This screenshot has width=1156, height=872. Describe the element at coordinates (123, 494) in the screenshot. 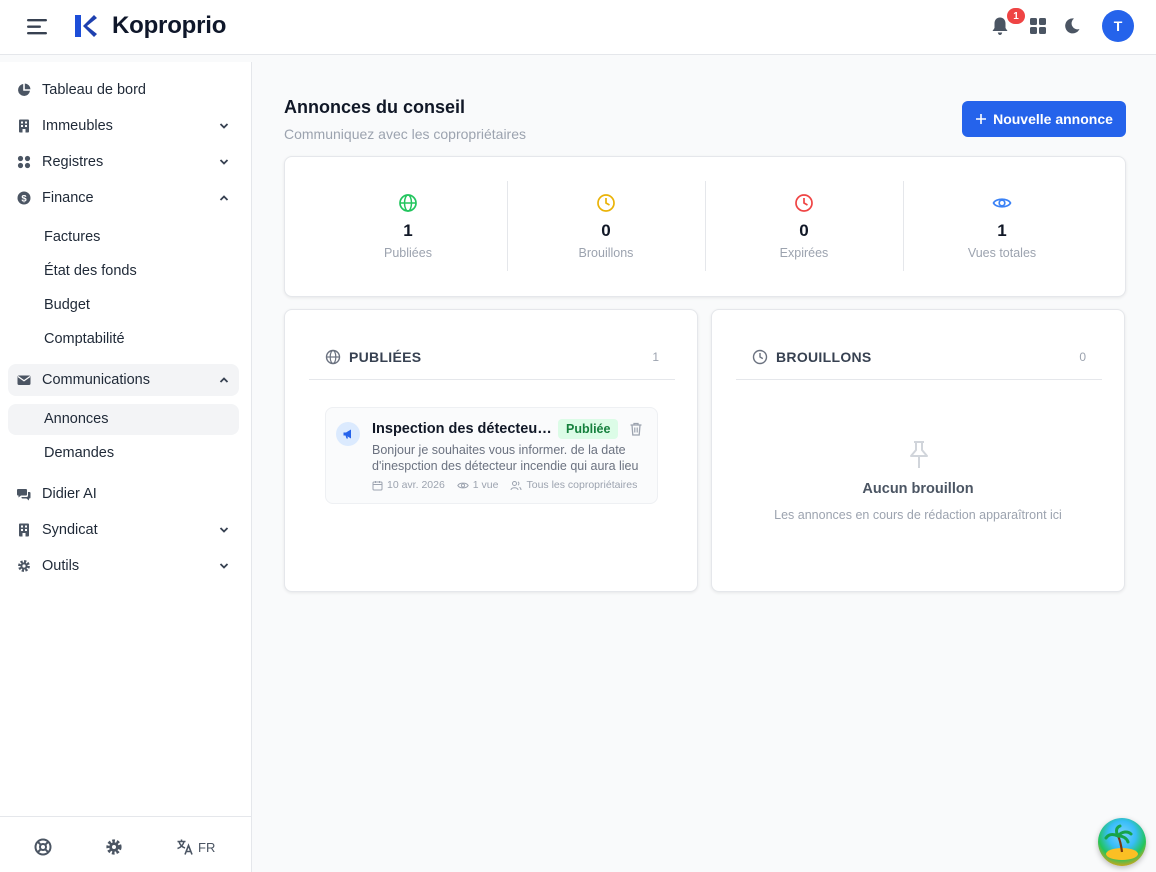

I see `sidebar-item-didier-ai: Didier AI` at that location.